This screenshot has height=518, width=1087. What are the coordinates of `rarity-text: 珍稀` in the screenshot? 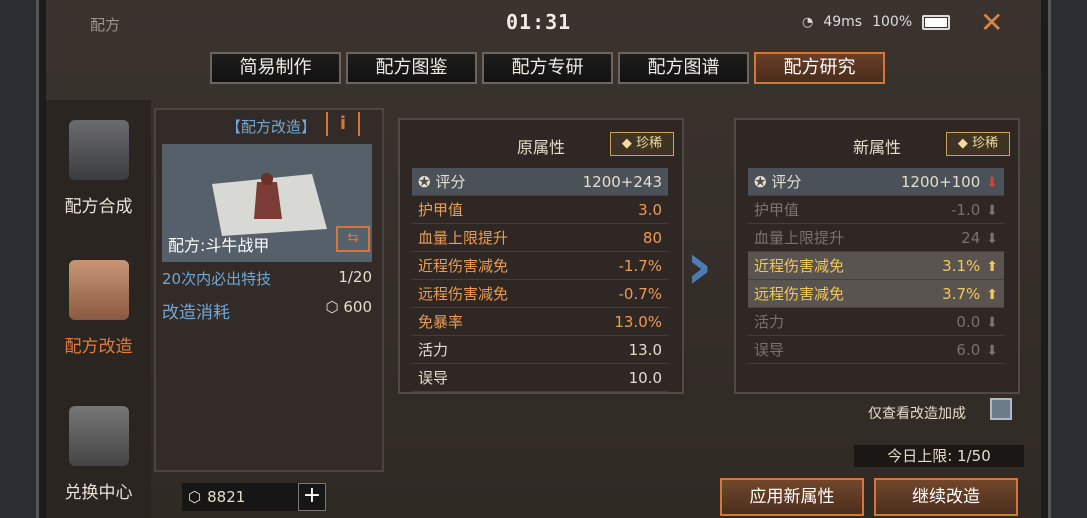 It's located at (649, 143).